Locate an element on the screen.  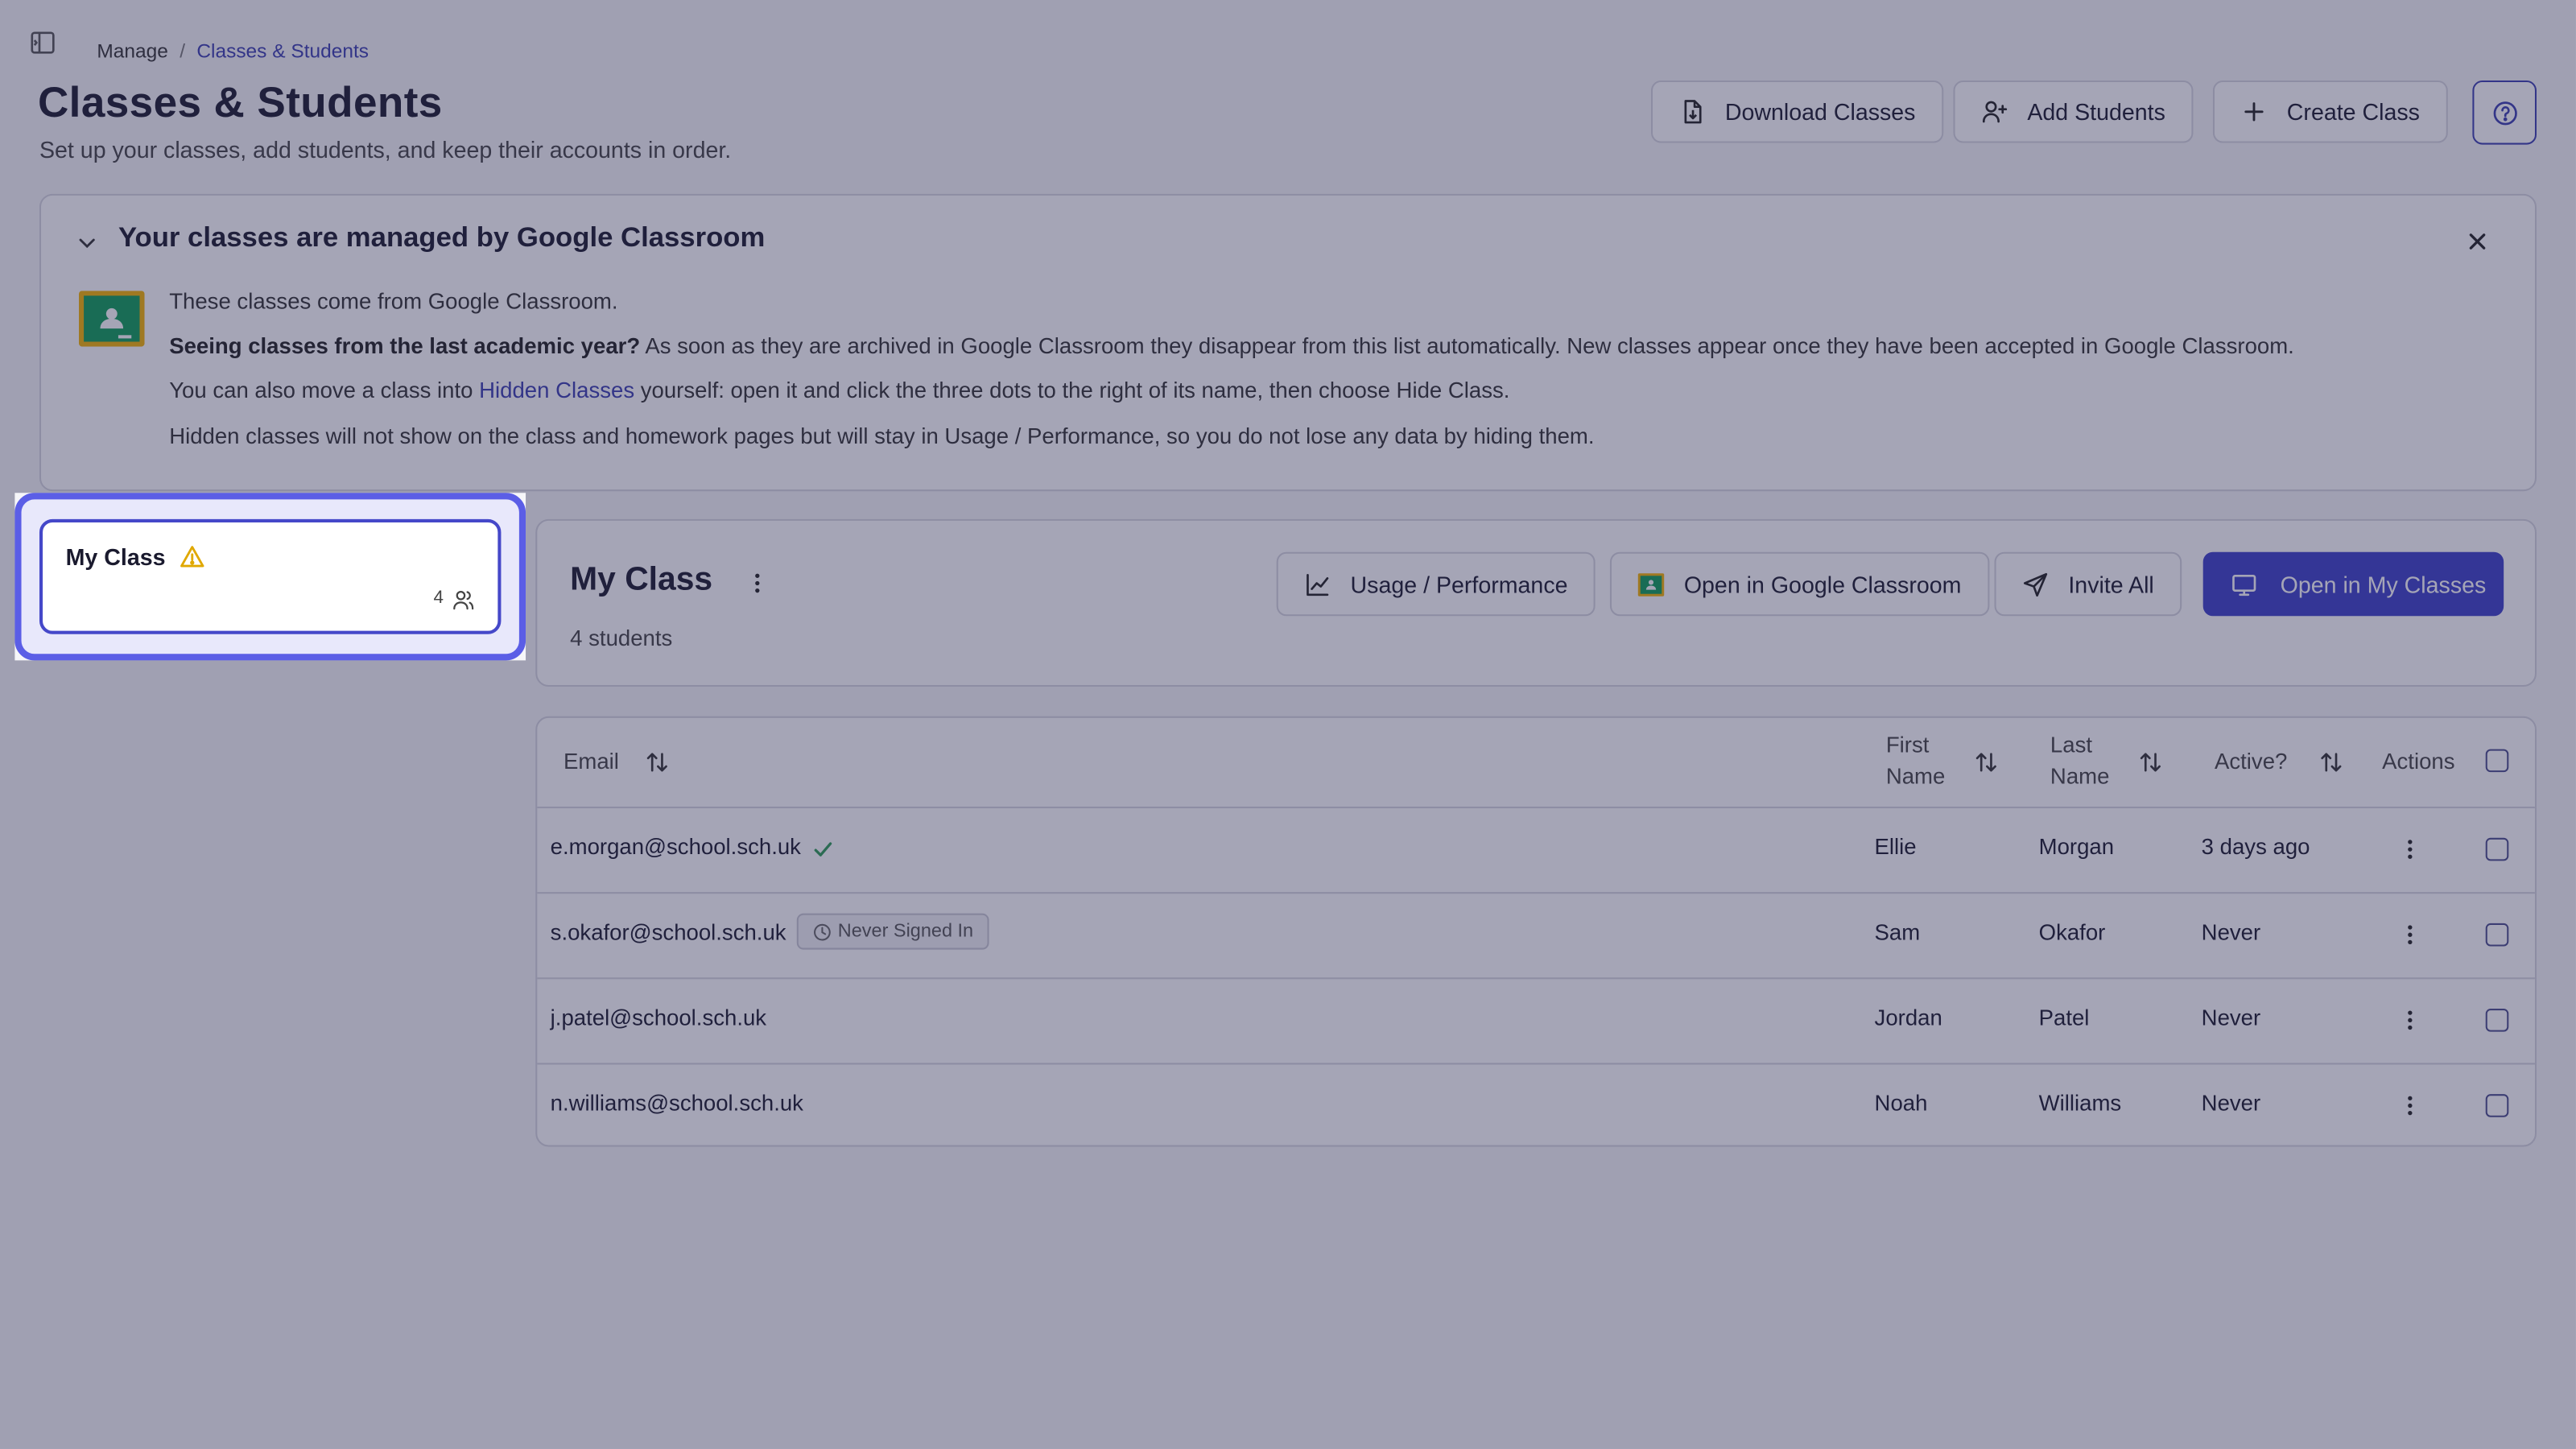
open-google-classroom-button: Open in Google Classroom is located at coordinates (1799, 584).